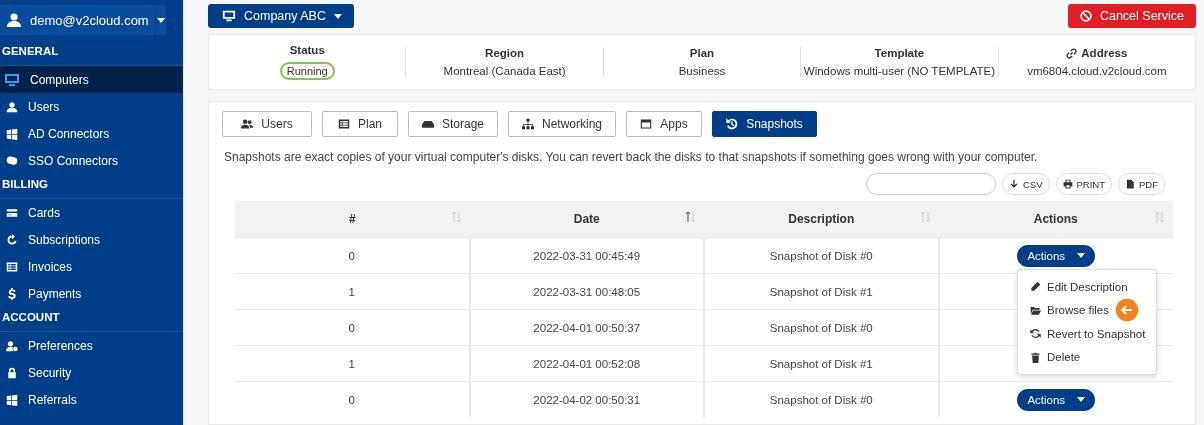 This screenshot has width=1204, height=425. Describe the element at coordinates (91, 160) in the screenshot. I see `sidebar-item: SSO Connectors` at that location.